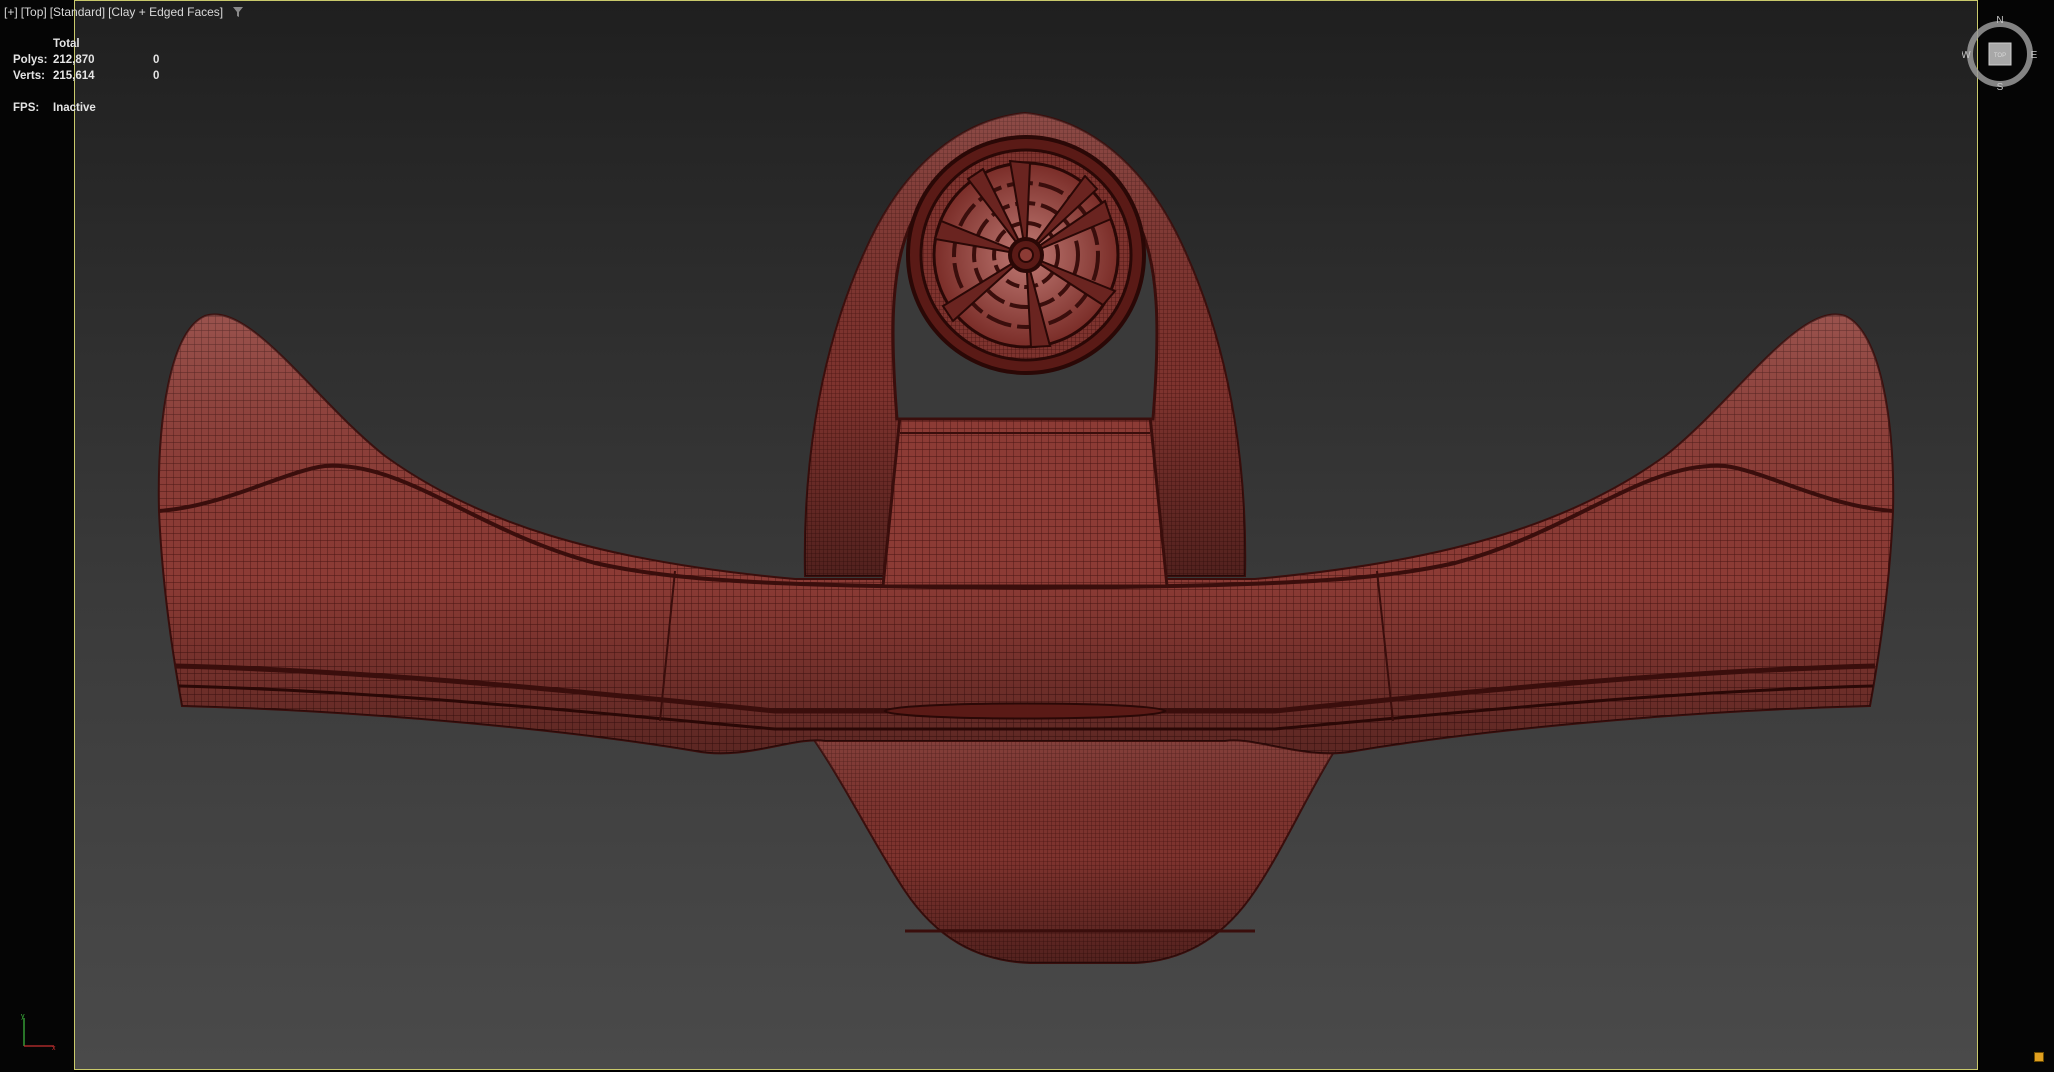  What do you see at coordinates (74, 76) in the screenshot?
I see `verts-total: 215,614` at bounding box center [74, 76].